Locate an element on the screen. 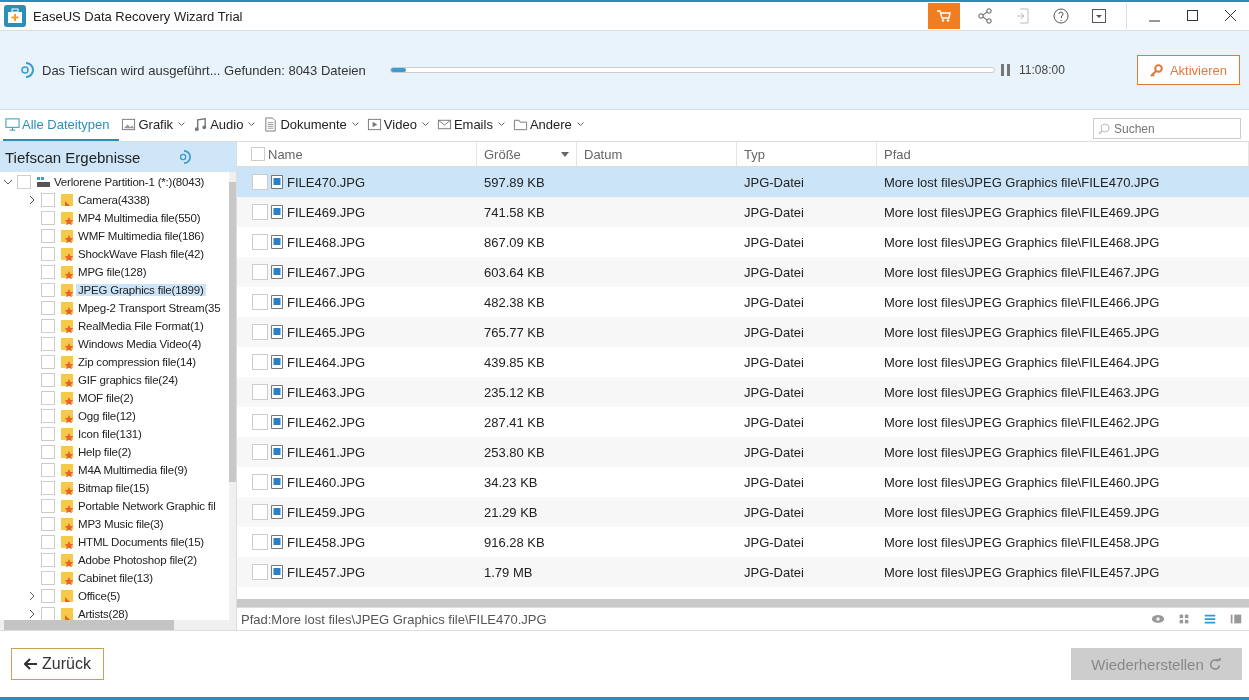 The height and width of the screenshot is (700, 1249). tree-item: Icon file(131) is located at coordinates (110, 434).